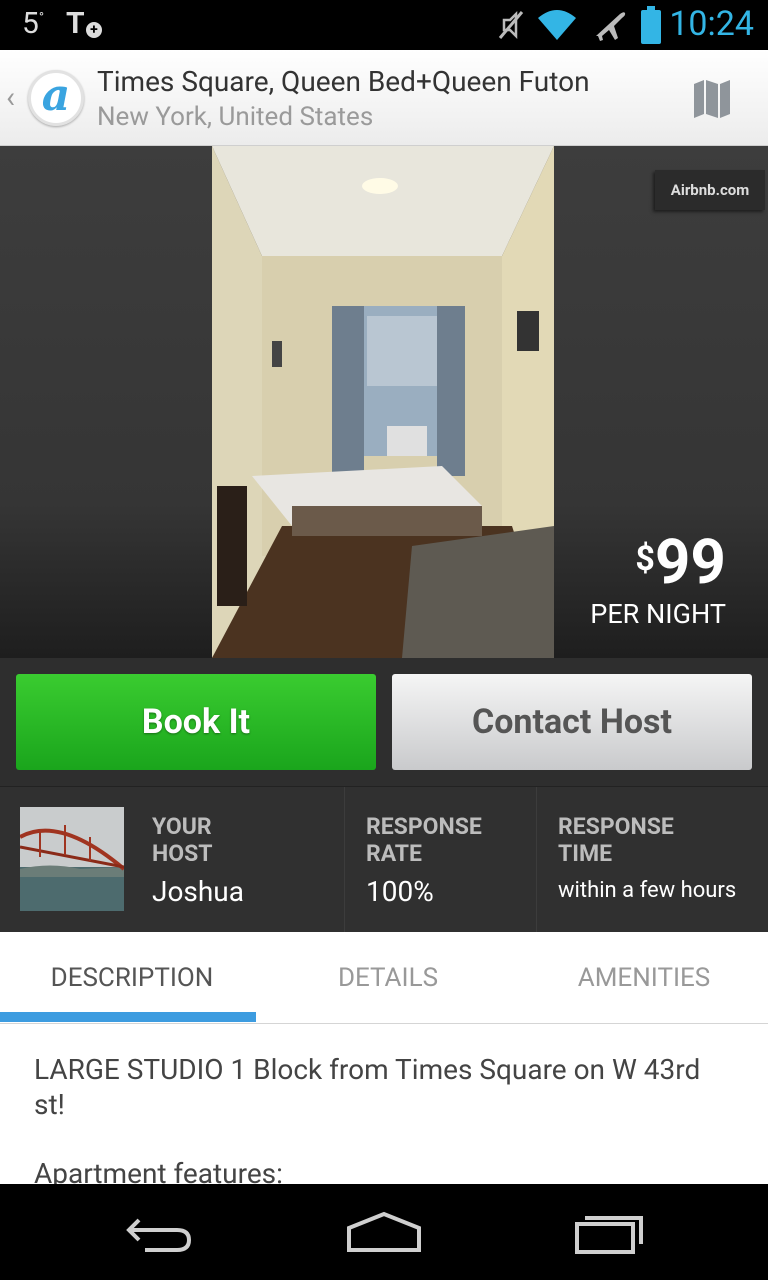  Describe the element at coordinates (128, 1017) in the screenshot. I see `active-tab-indicator` at that location.